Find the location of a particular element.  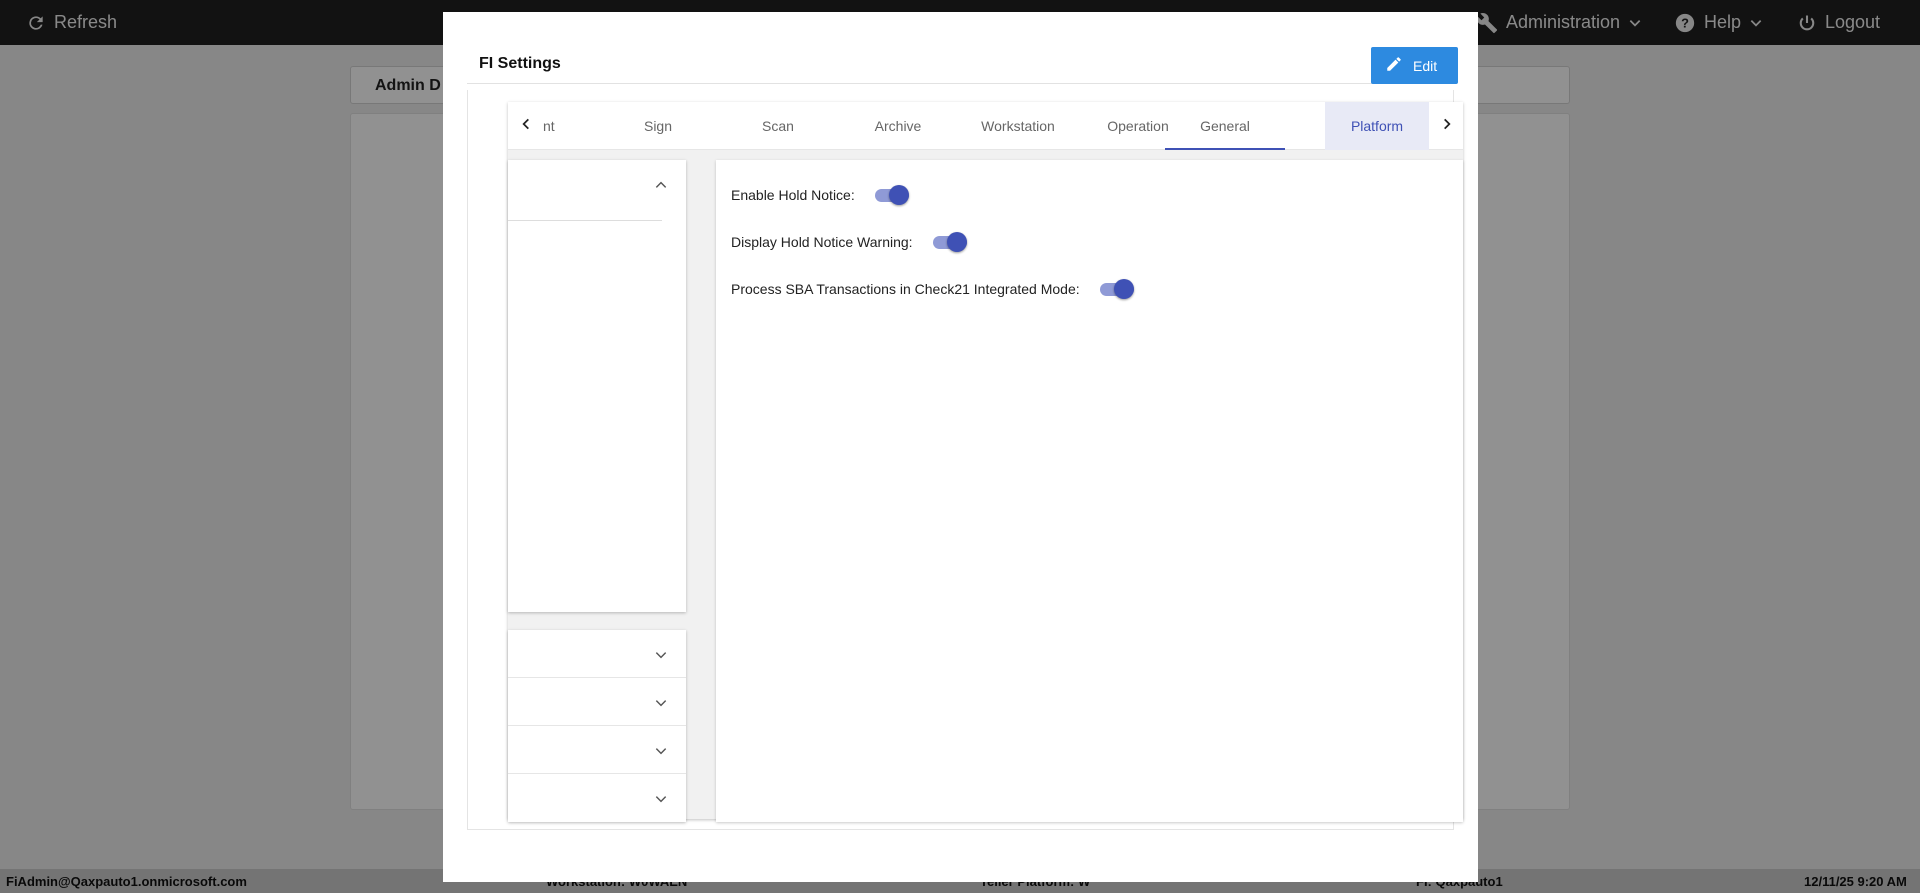

tab-archive: Archive is located at coordinates (898, 126).